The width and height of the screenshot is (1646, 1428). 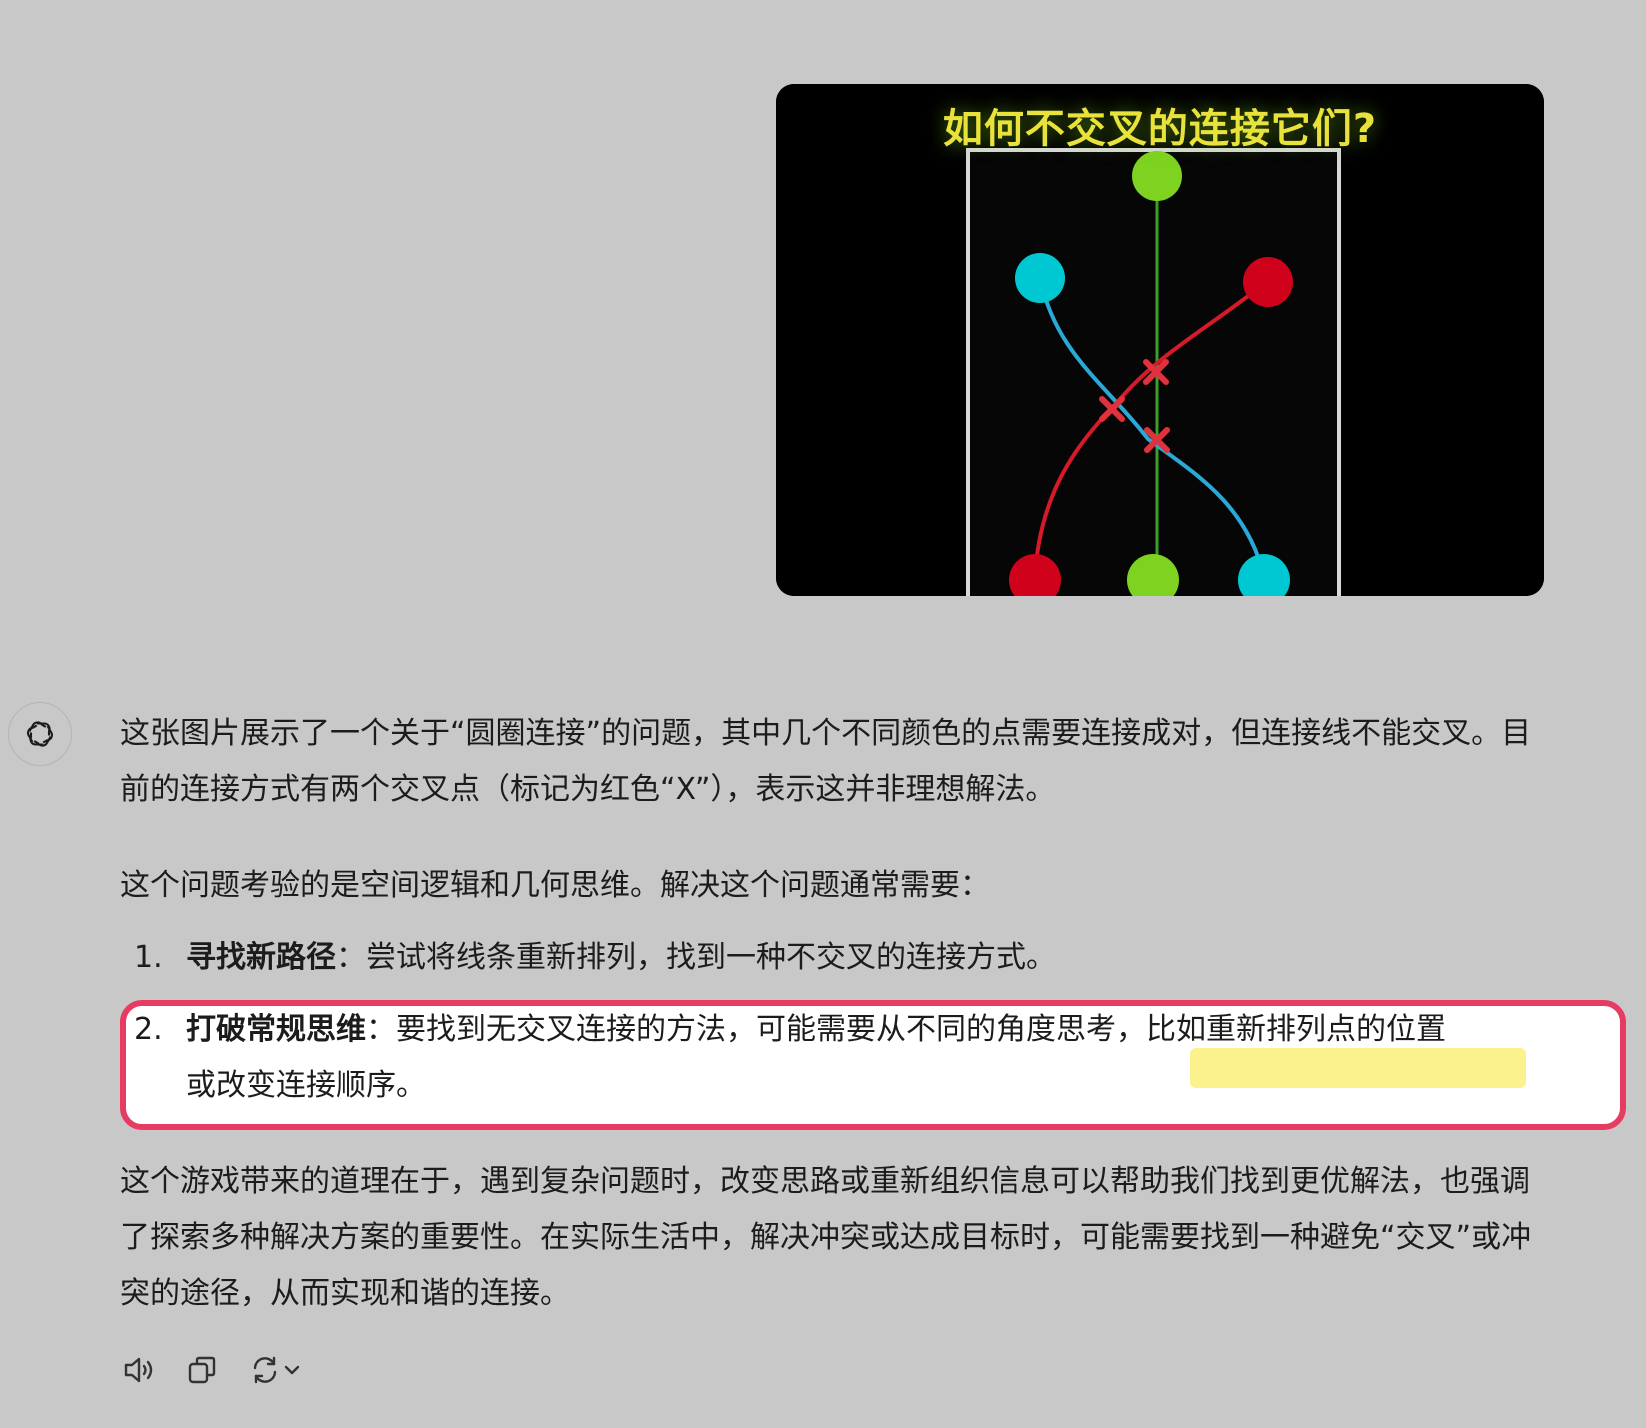 I want to click on openai-logo-icon, so click(x=40, y=734).